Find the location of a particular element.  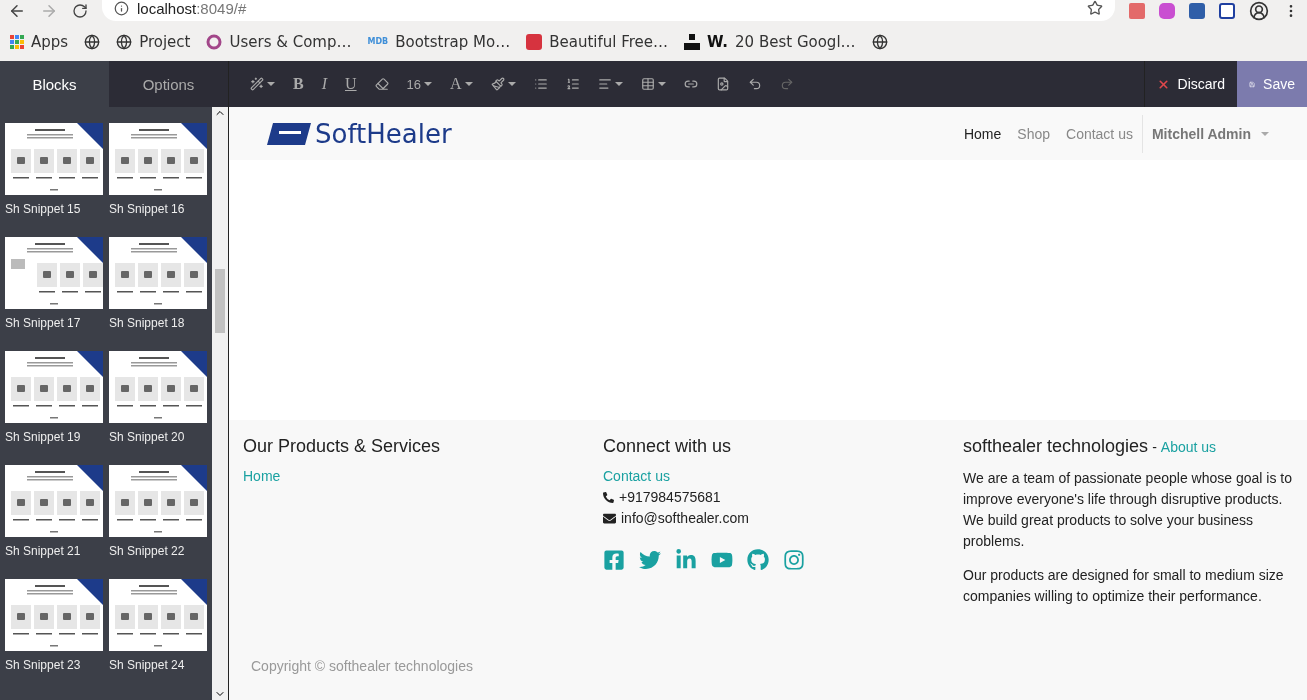

apps-grid-icon is located at coordinates (17, 41).